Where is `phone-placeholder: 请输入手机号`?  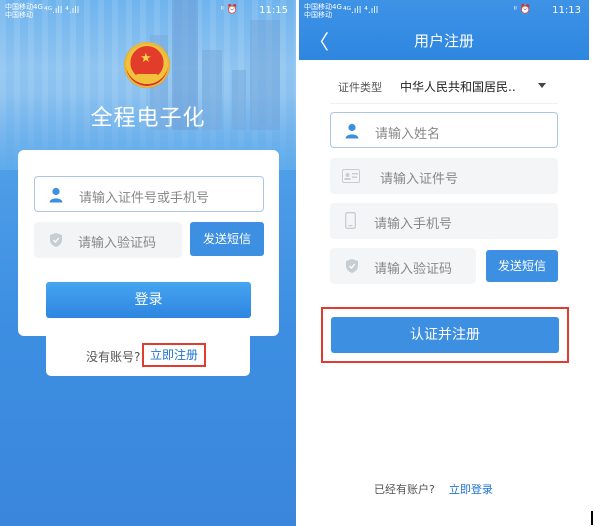
phone-placeholder: 请输入手机号 is located at coordinates (413, 224).